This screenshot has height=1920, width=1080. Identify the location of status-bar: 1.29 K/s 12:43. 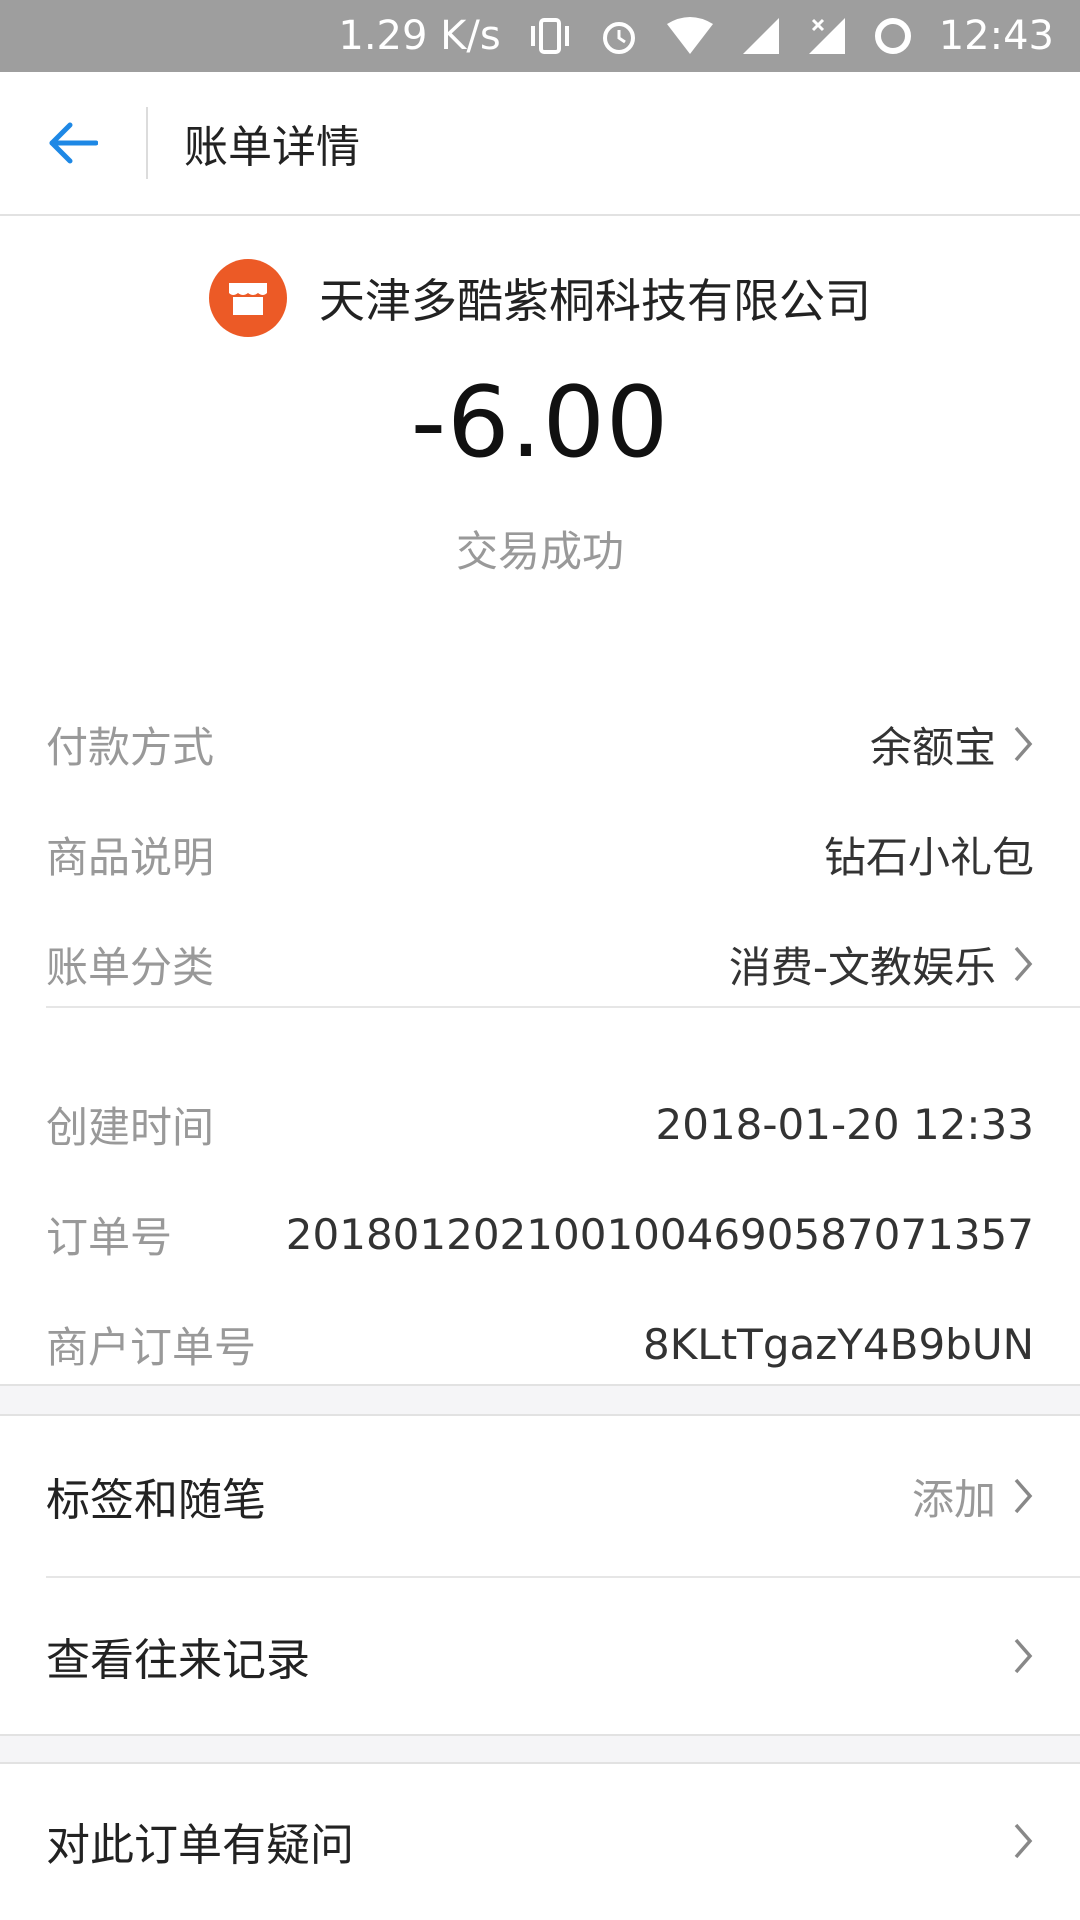
(540, 36).